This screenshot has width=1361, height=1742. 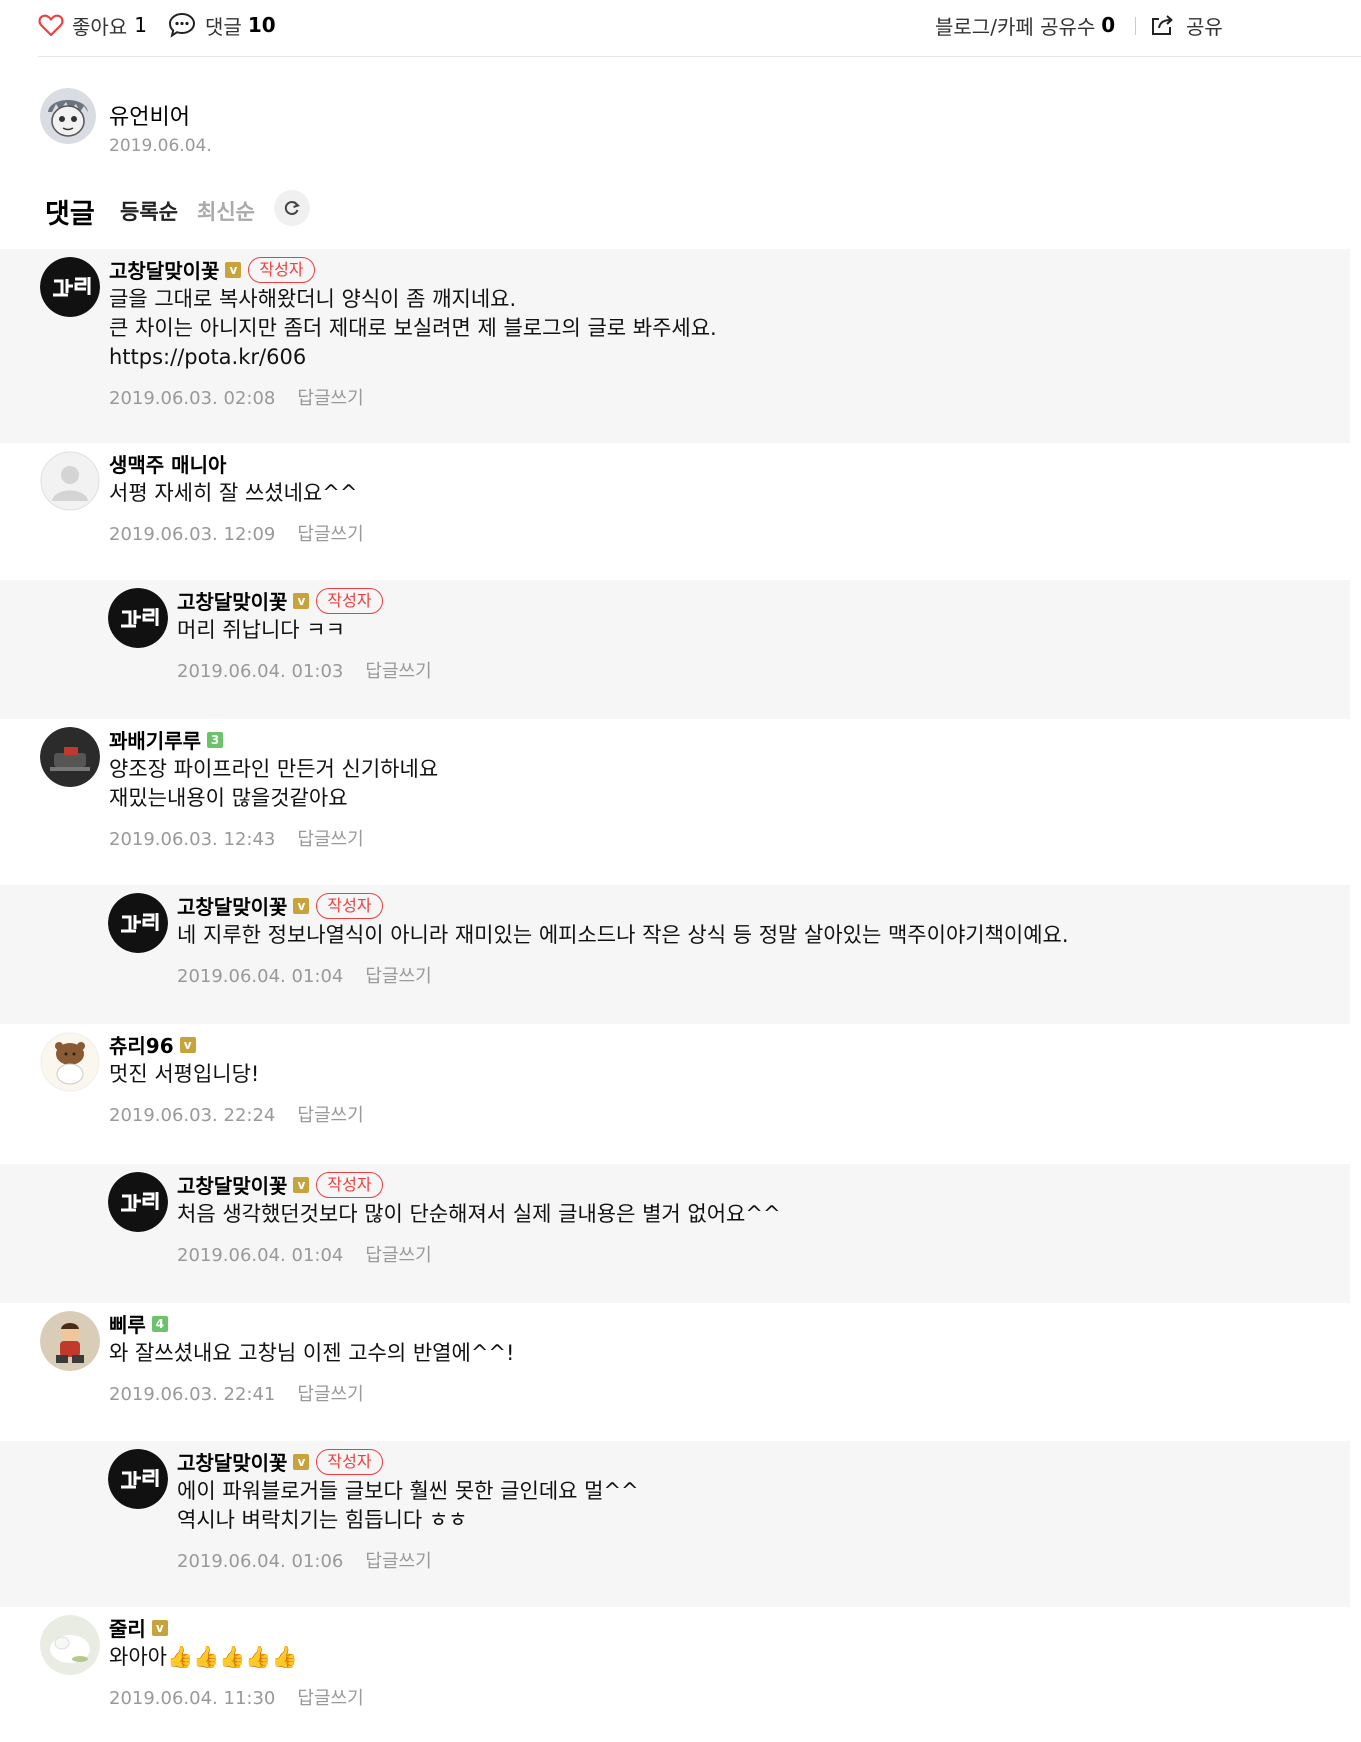 I want to click on comment-author-name: 츄리96, so click(x=141, y=1044).